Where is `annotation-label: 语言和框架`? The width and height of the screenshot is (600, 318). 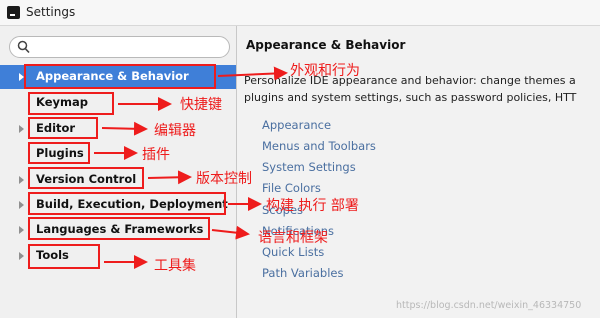 annotation-label: 语言和框架 is located at coordinates (293, 238).